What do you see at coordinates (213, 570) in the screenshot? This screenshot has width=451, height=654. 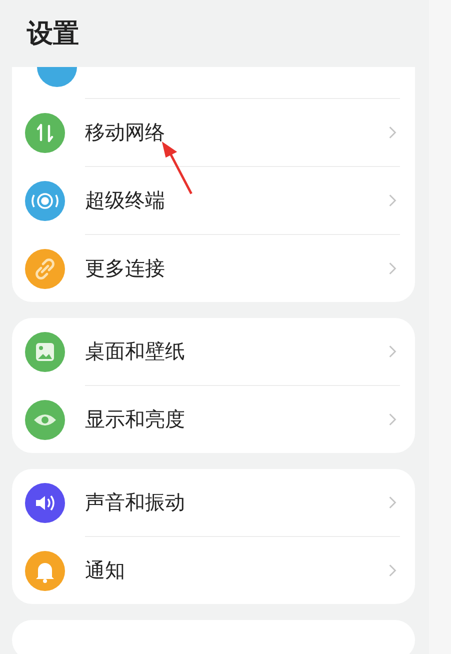 I see `settings-item: 通知` at bounding box center [213, 570].